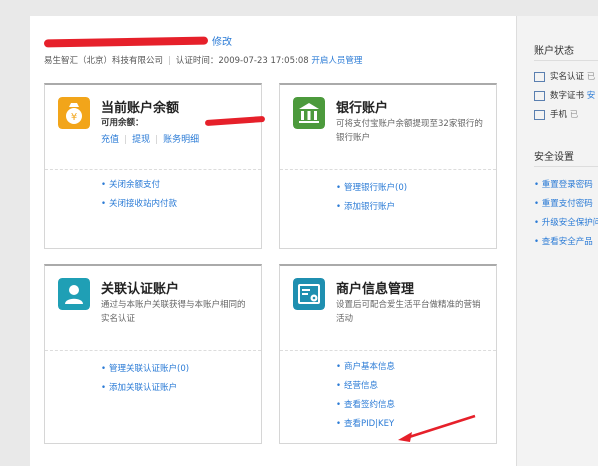 The height and width of the screenshot is (466, 598). I want to click on recharge-link: 充值, so click(110, 140).